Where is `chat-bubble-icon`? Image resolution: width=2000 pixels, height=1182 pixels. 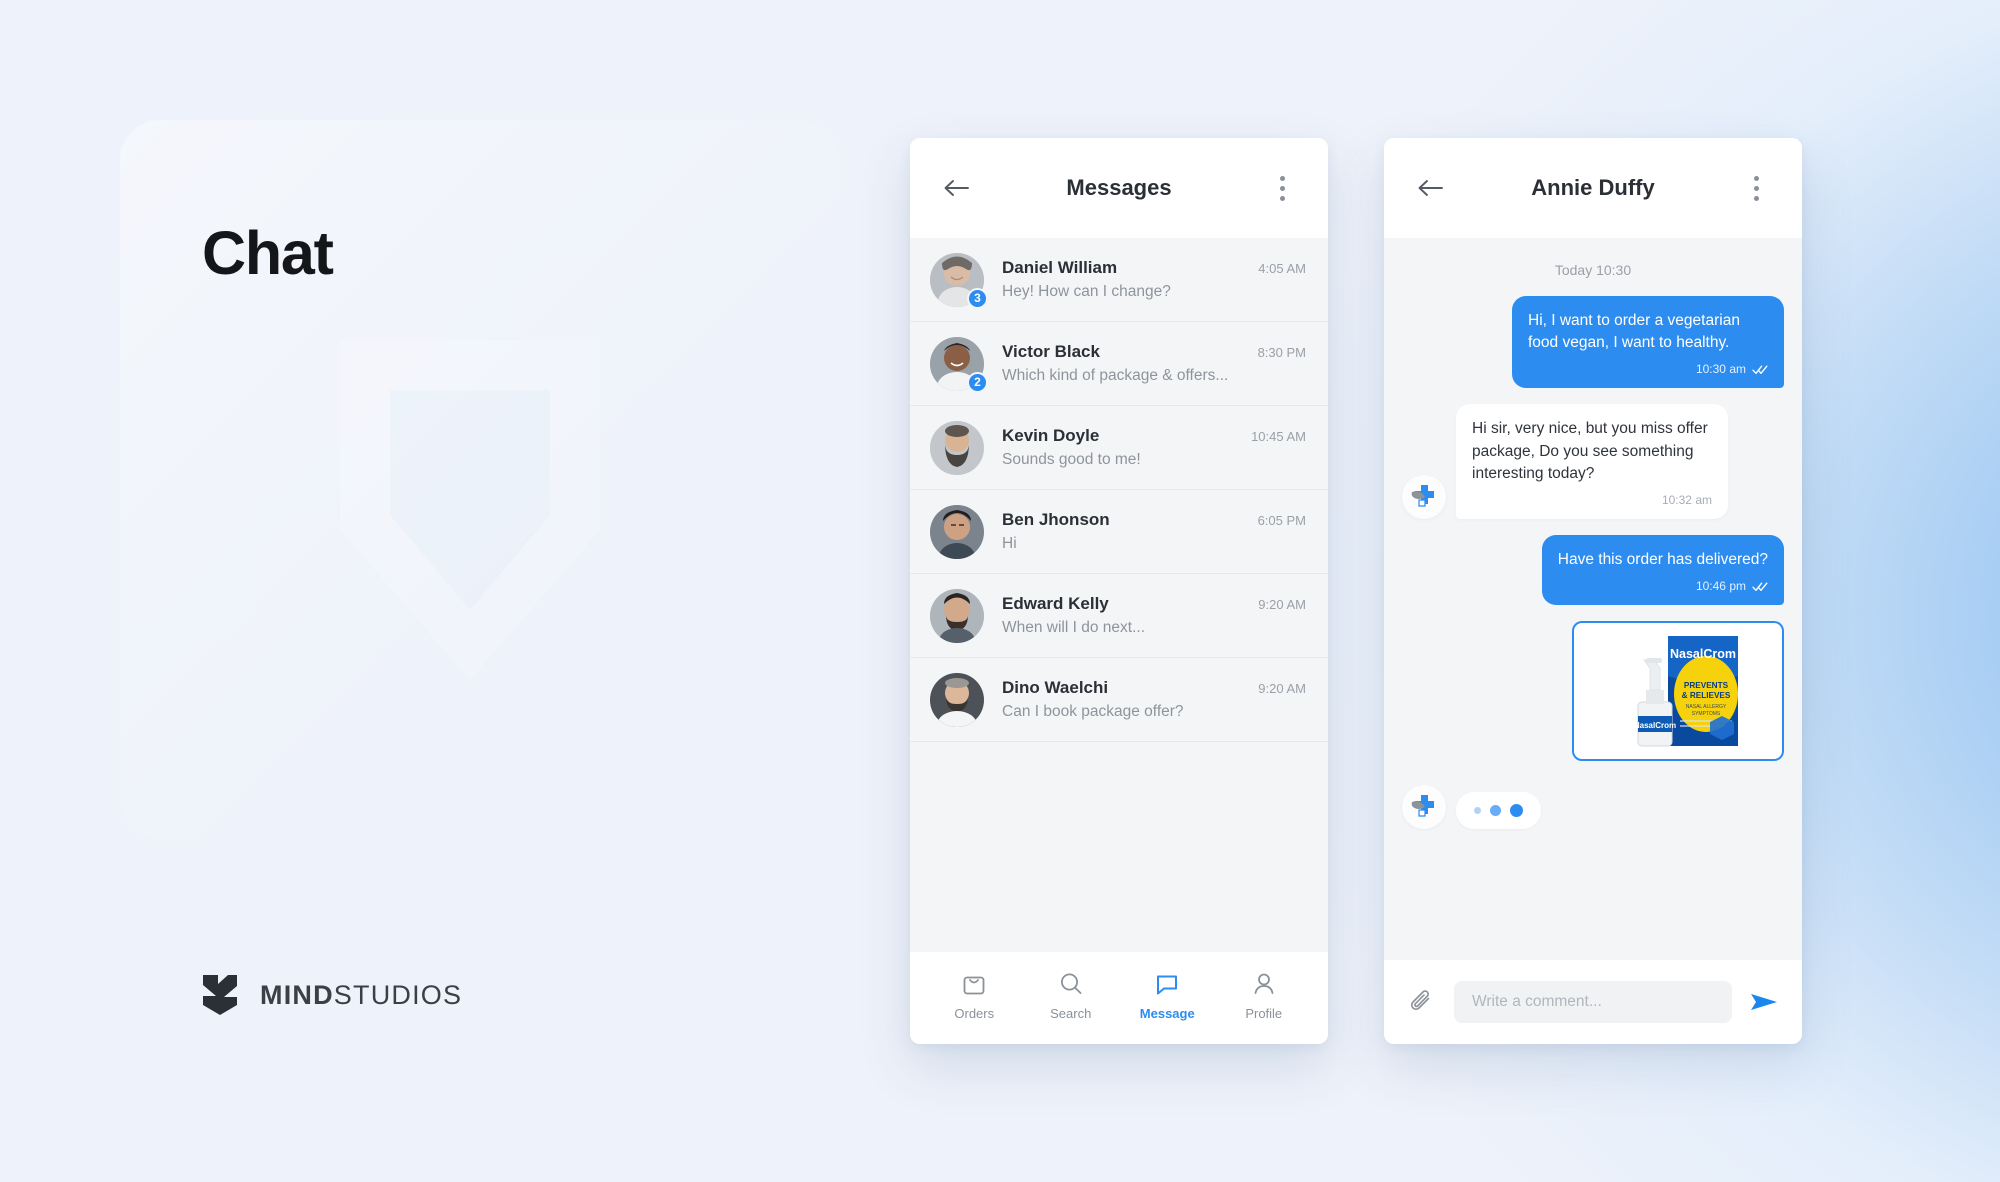
chat-bubble-icon is located at coordinates (1167, 984).